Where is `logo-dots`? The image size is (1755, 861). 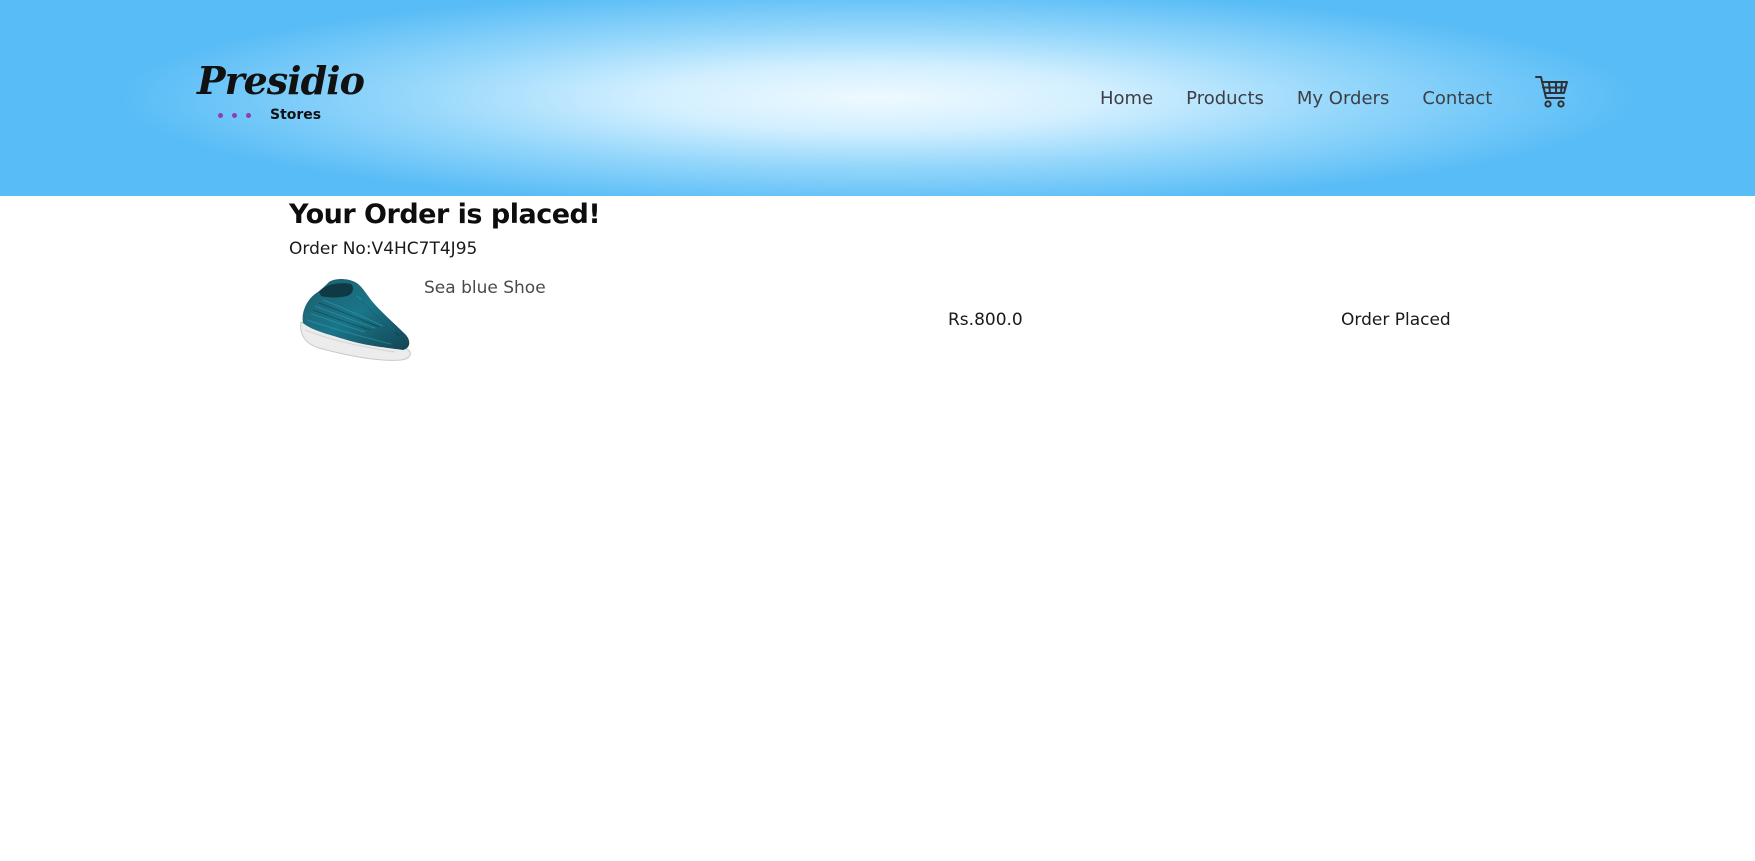
logo-dots is located at coordinates (238, 117).